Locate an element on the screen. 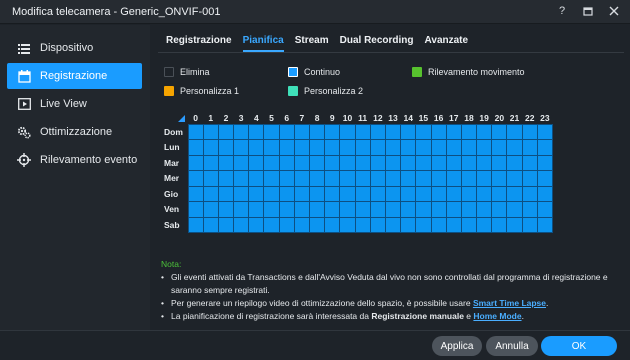 The image size is (630, 360). hour-label: 16 is located at coordinates (438, 118).